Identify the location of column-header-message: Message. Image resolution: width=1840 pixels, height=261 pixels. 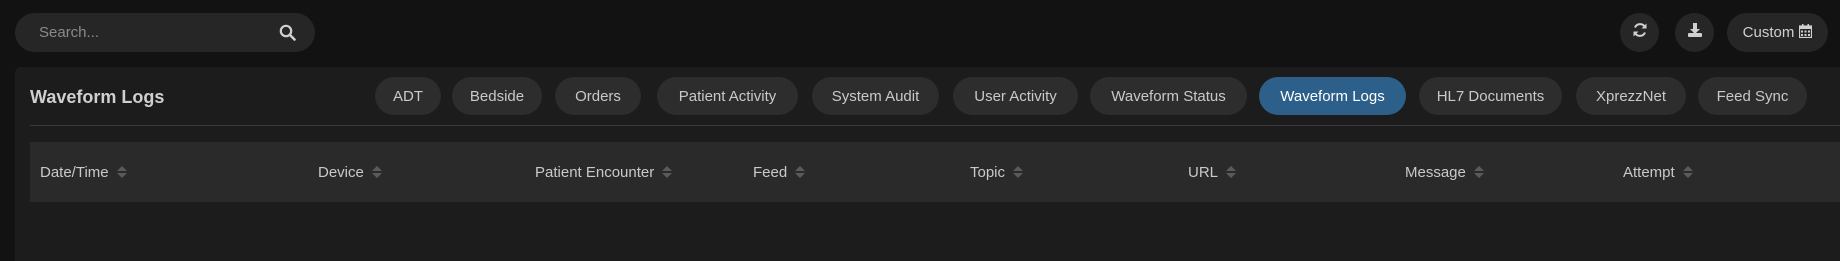
(1444, 172).